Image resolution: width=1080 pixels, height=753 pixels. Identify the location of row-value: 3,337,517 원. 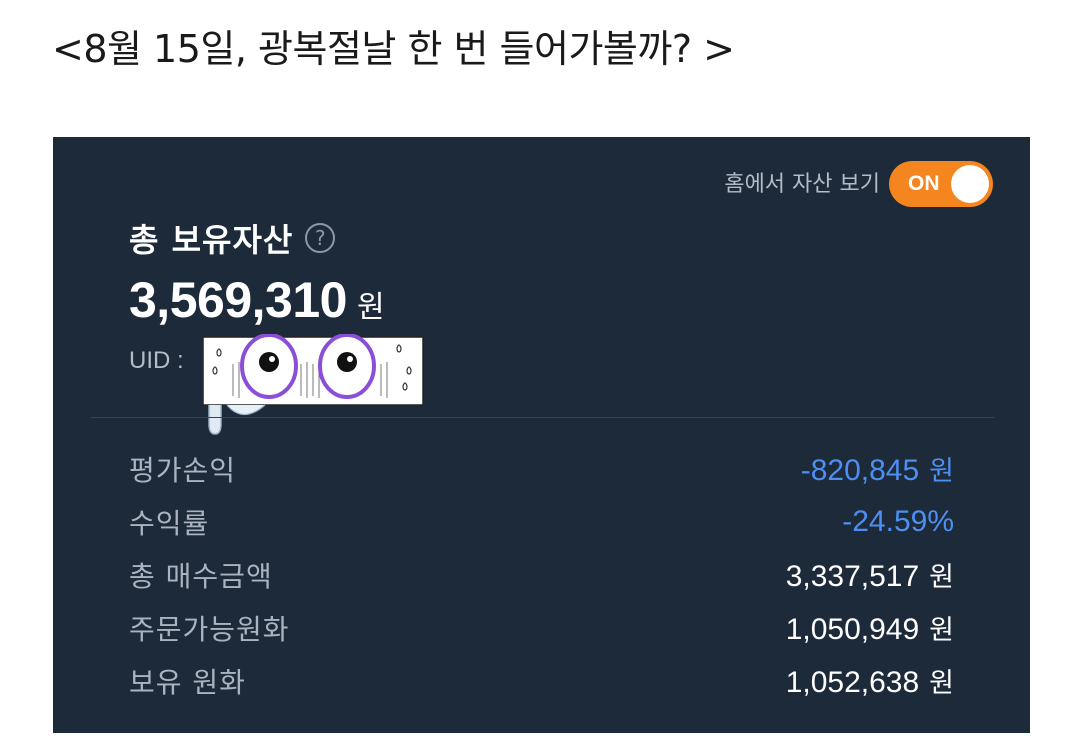
(870, 574).